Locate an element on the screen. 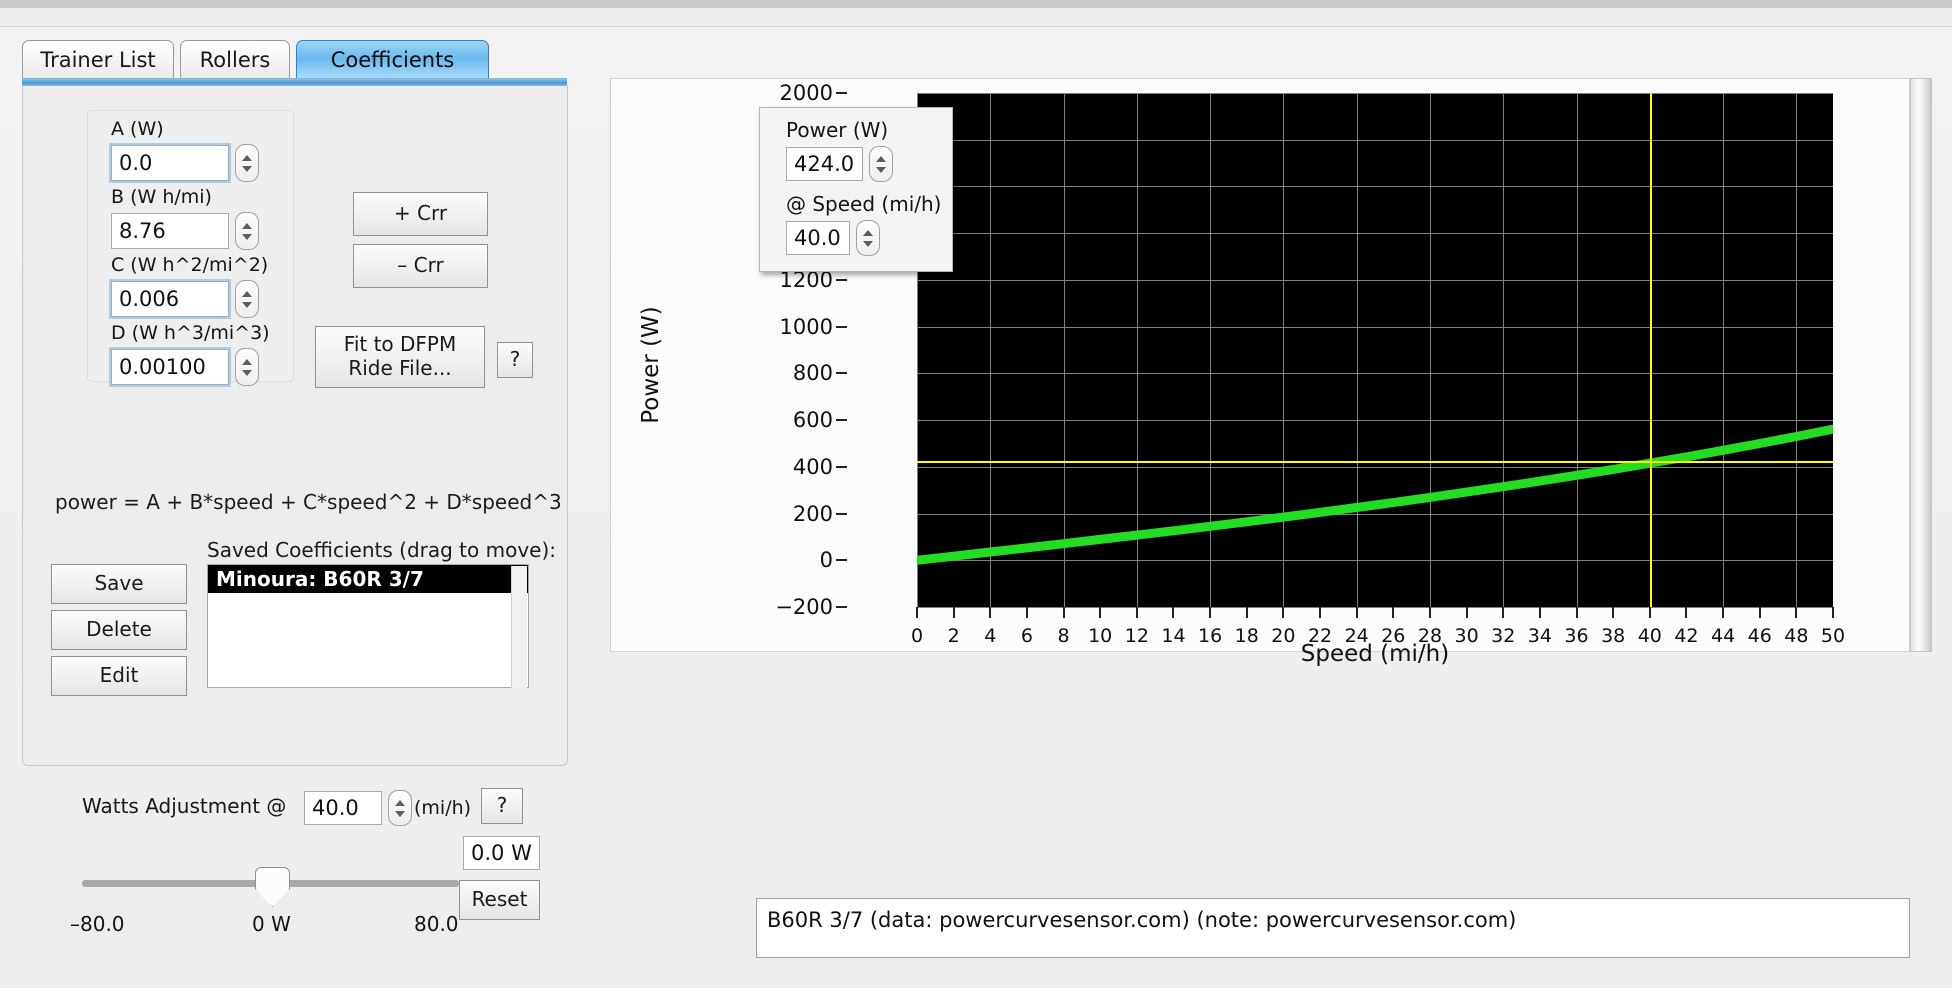  coefficients-help-button: ? is located at coordinates (515, 360).